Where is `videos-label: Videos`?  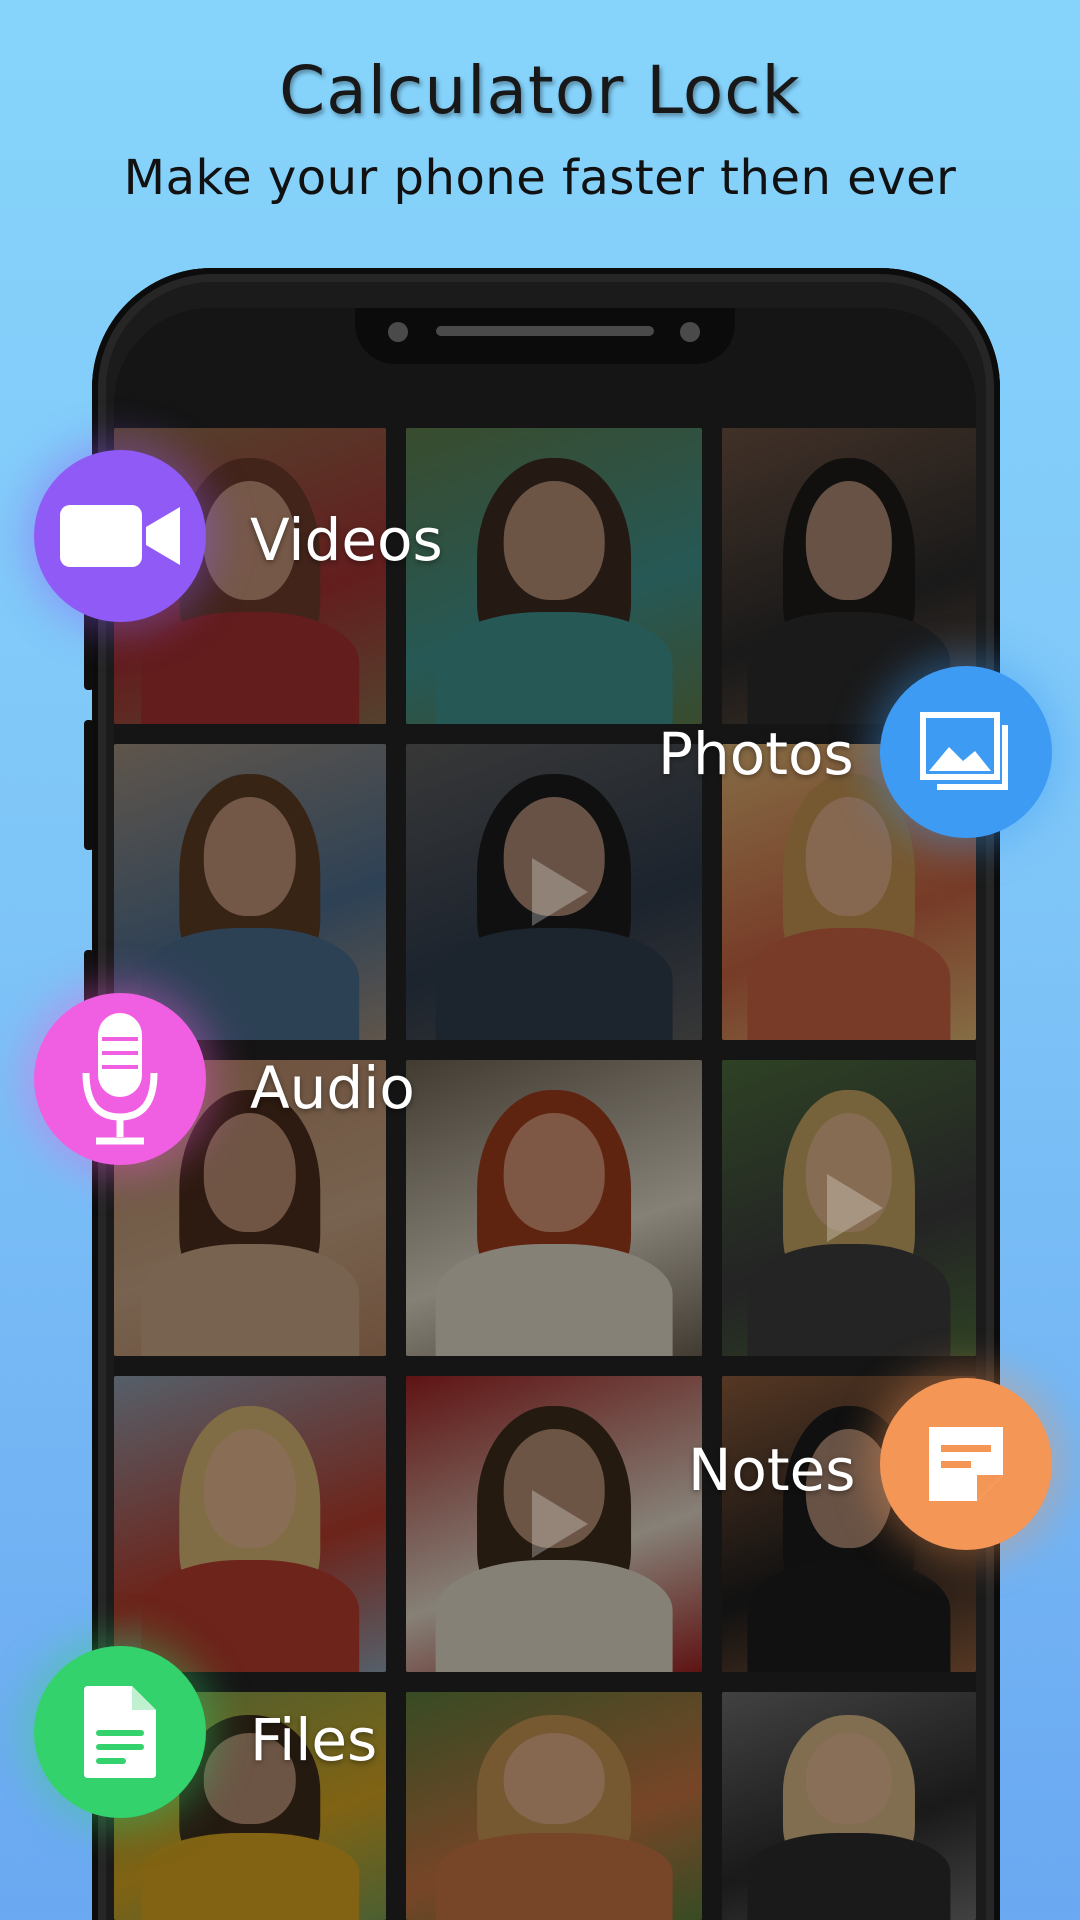
videos-label: Videos is located at coordinates (346, 540).